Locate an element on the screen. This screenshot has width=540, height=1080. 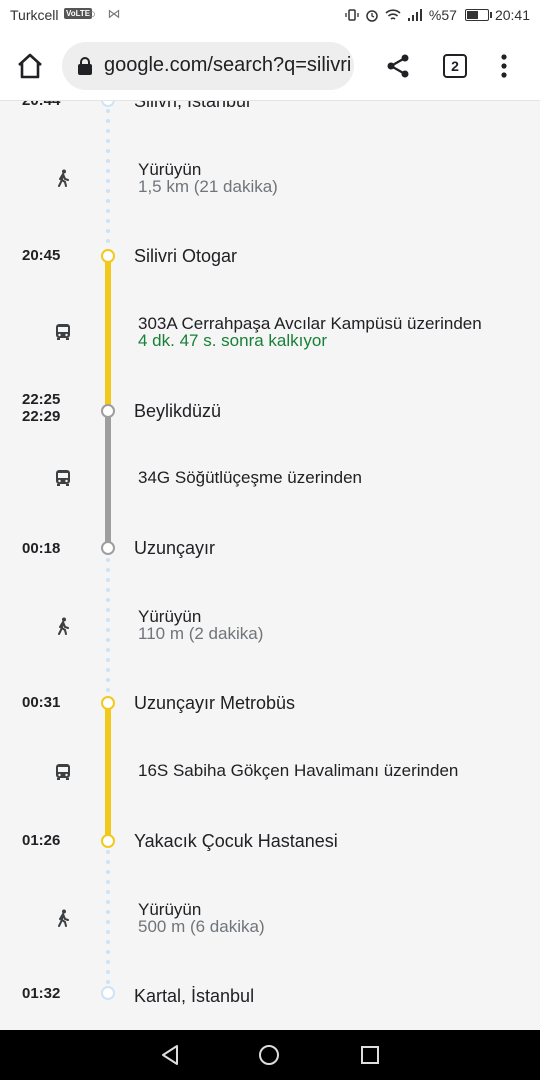
stop-5-time: 01:26 is located at coordinates (41, 840).